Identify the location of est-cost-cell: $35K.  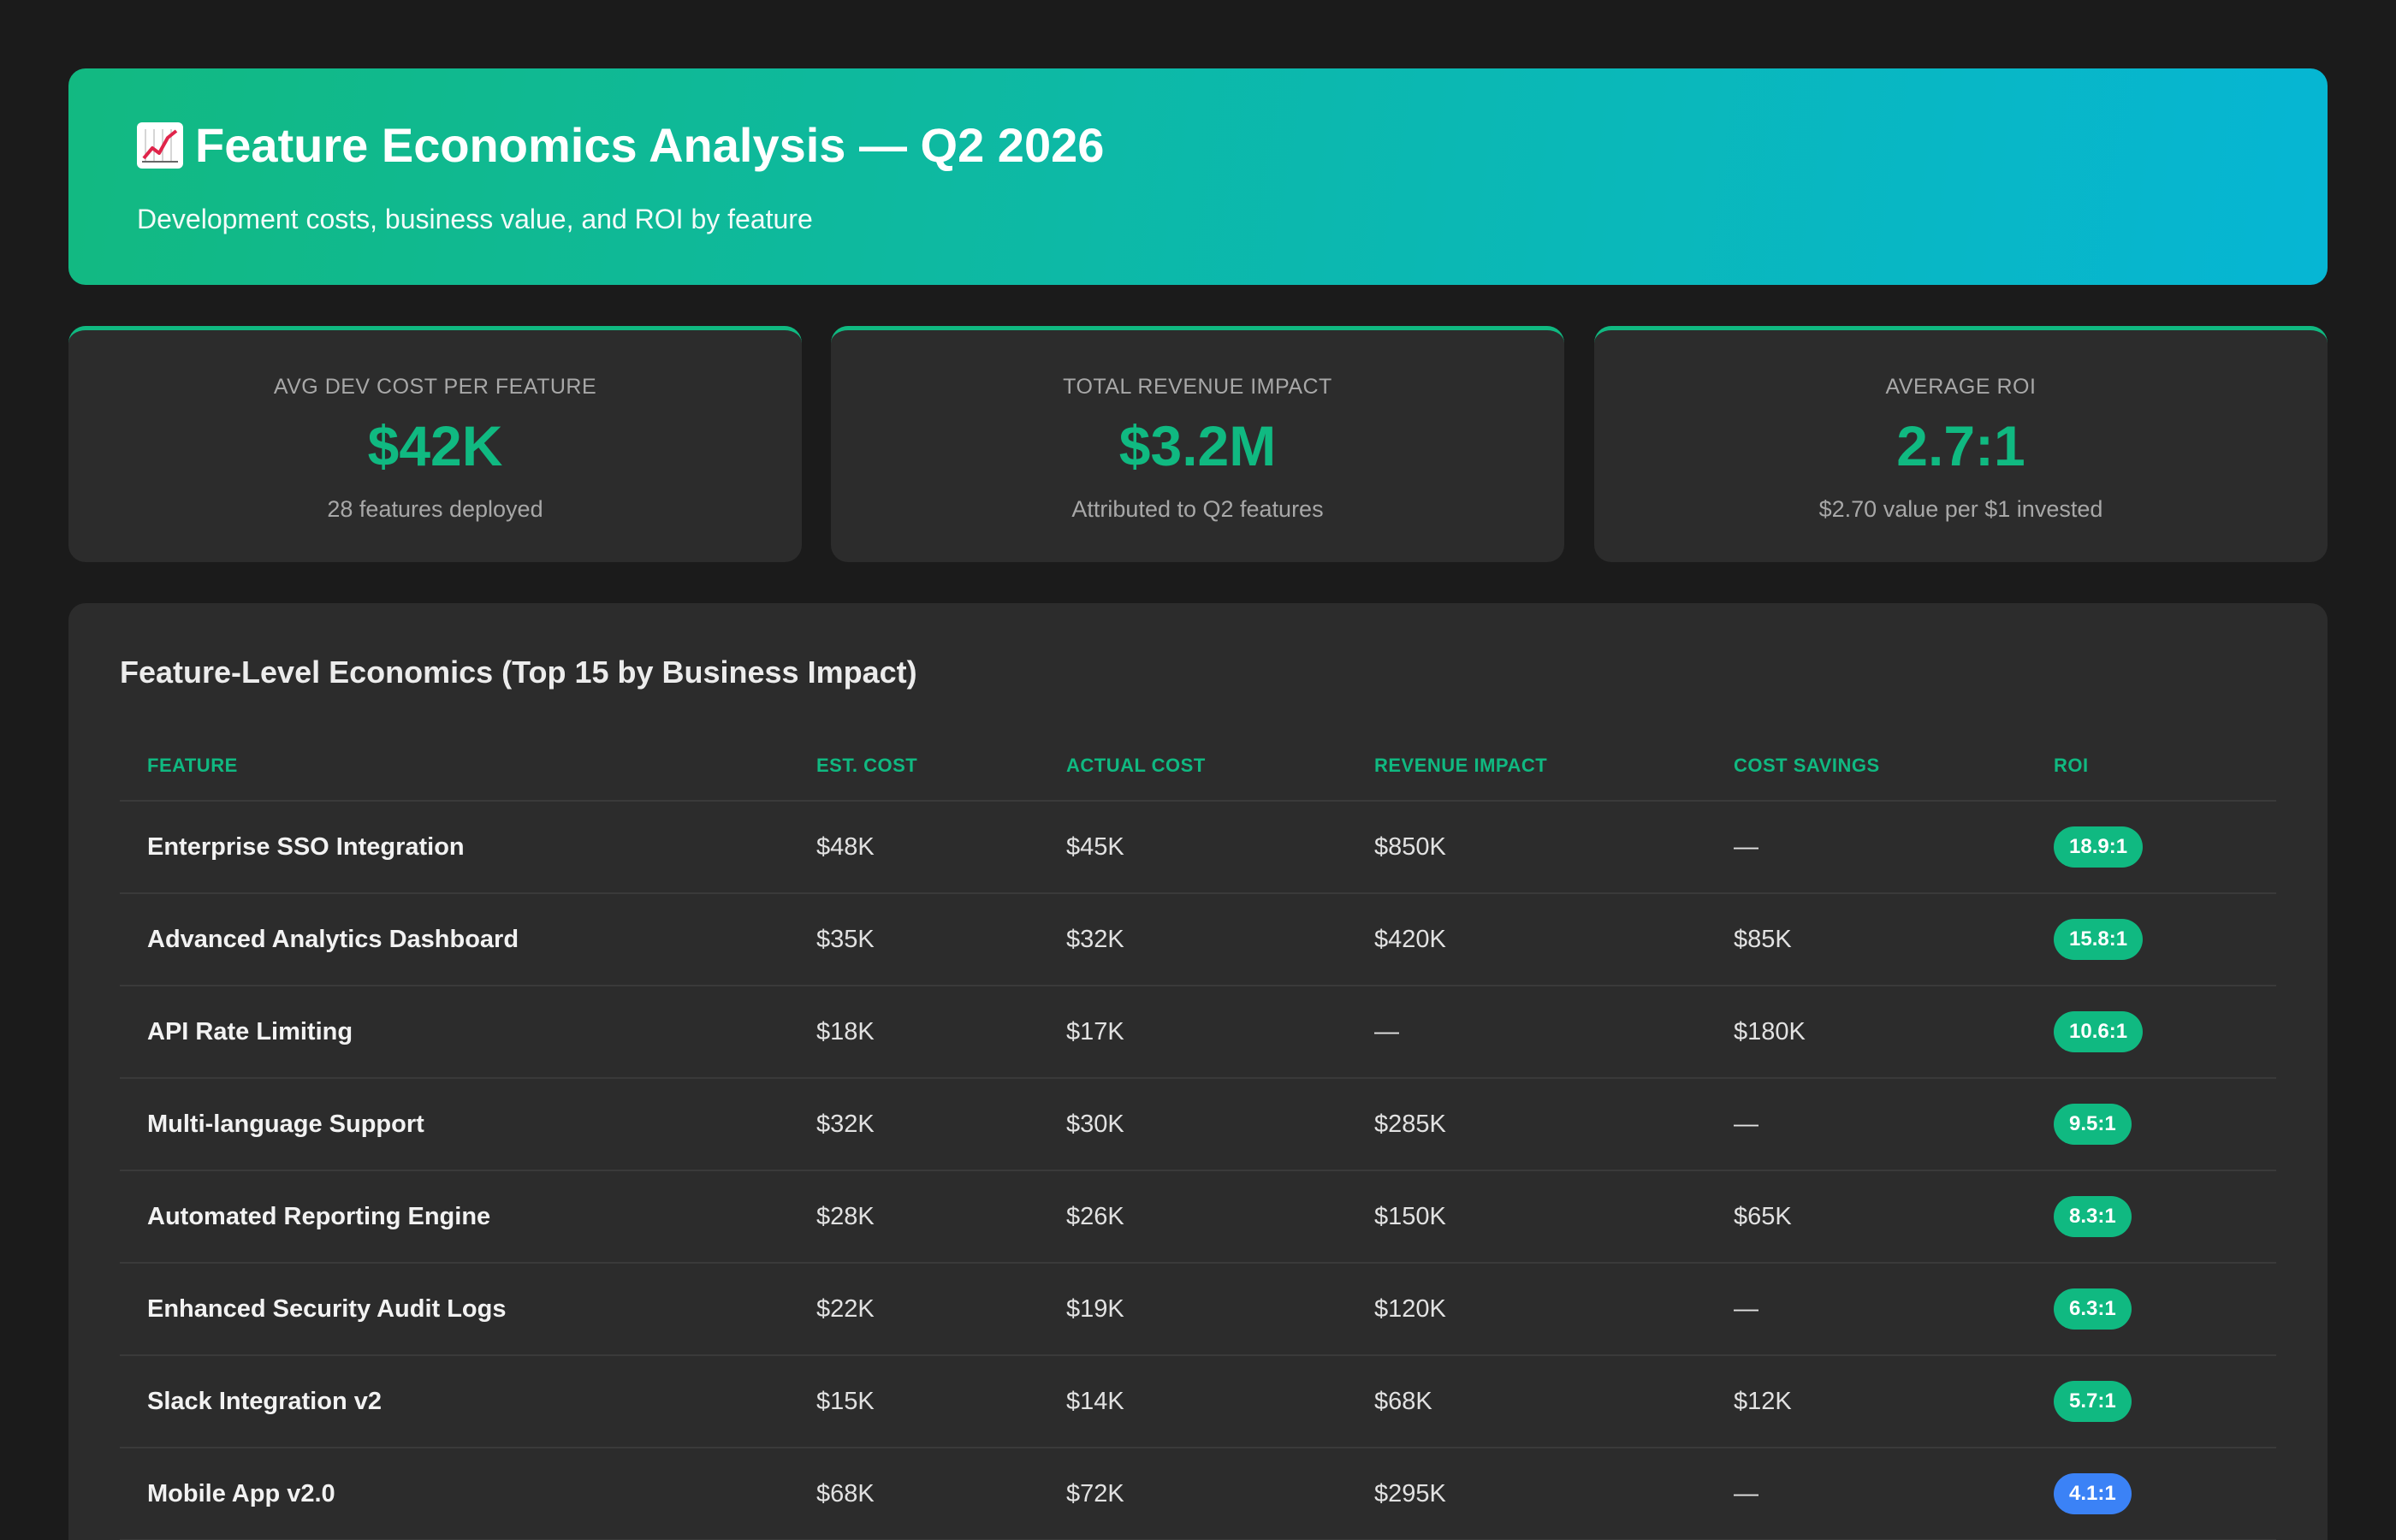
(914, 939).